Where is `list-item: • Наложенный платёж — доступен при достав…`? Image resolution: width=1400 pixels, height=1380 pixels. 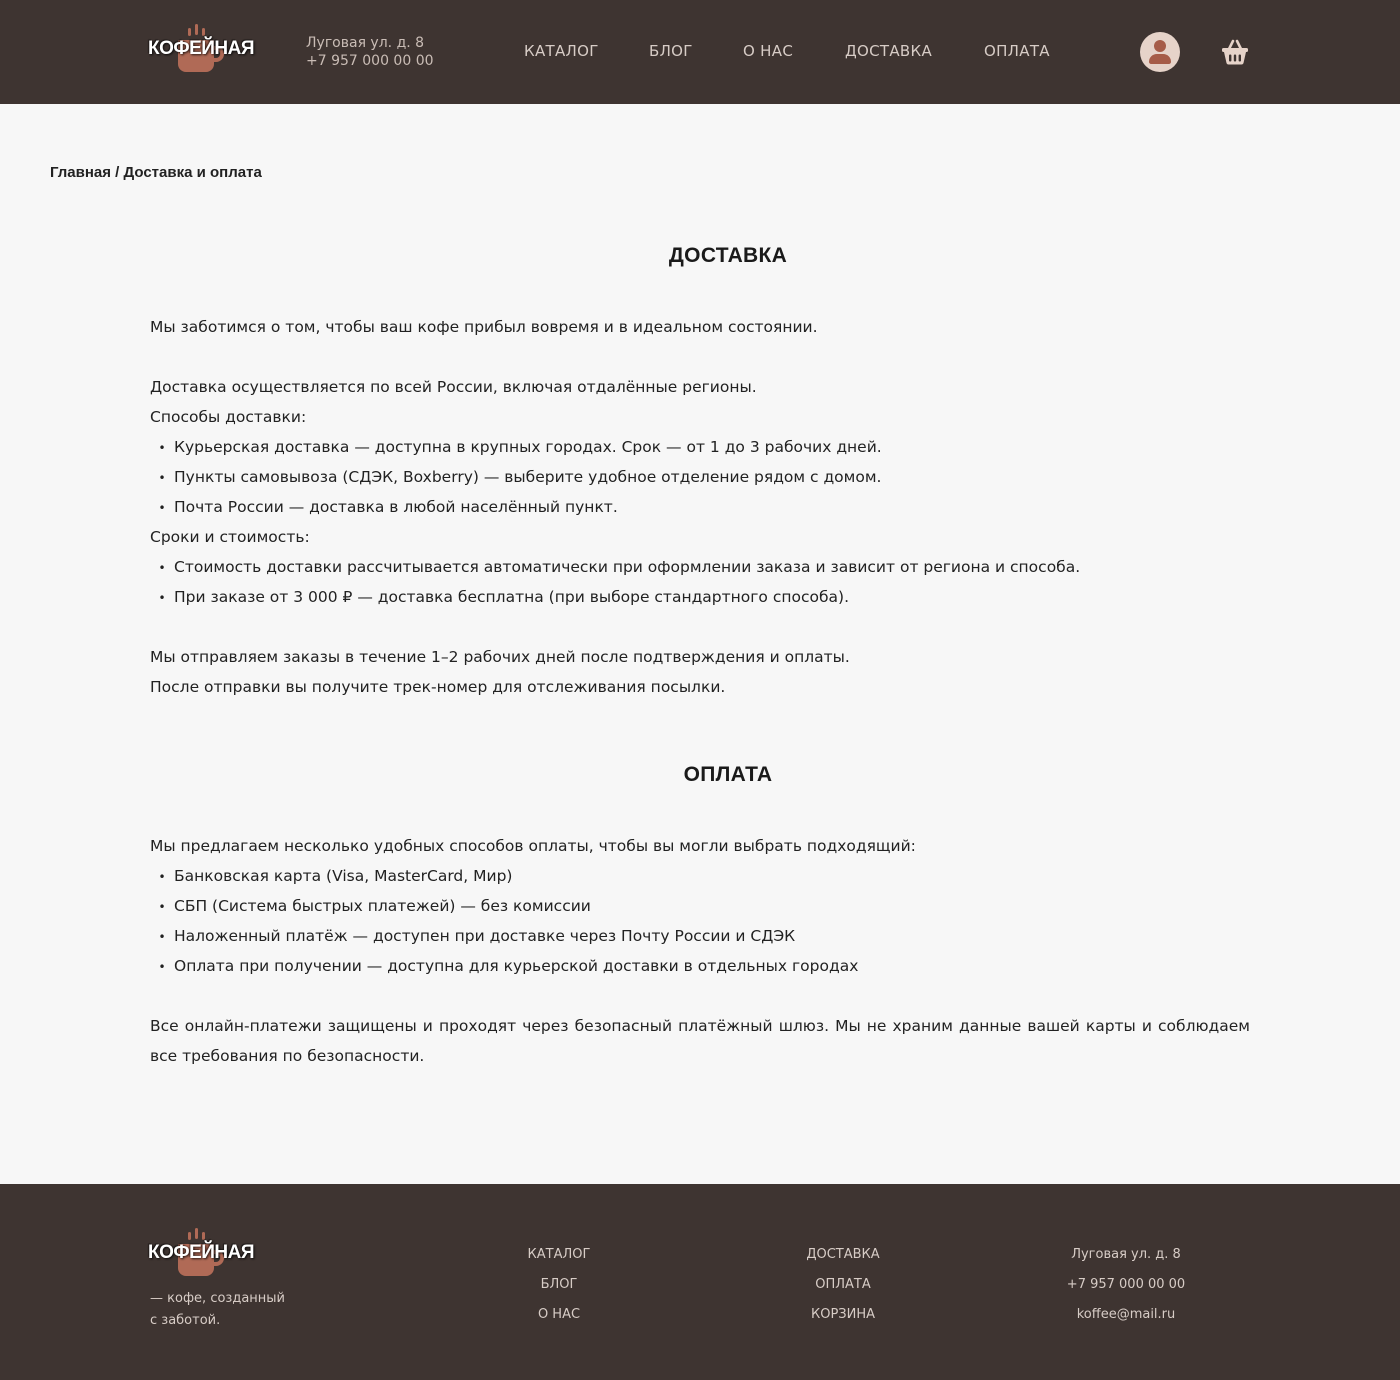
list-item: • Наложенный платёж — доступен при достав… is located at coordinates (472, 936).